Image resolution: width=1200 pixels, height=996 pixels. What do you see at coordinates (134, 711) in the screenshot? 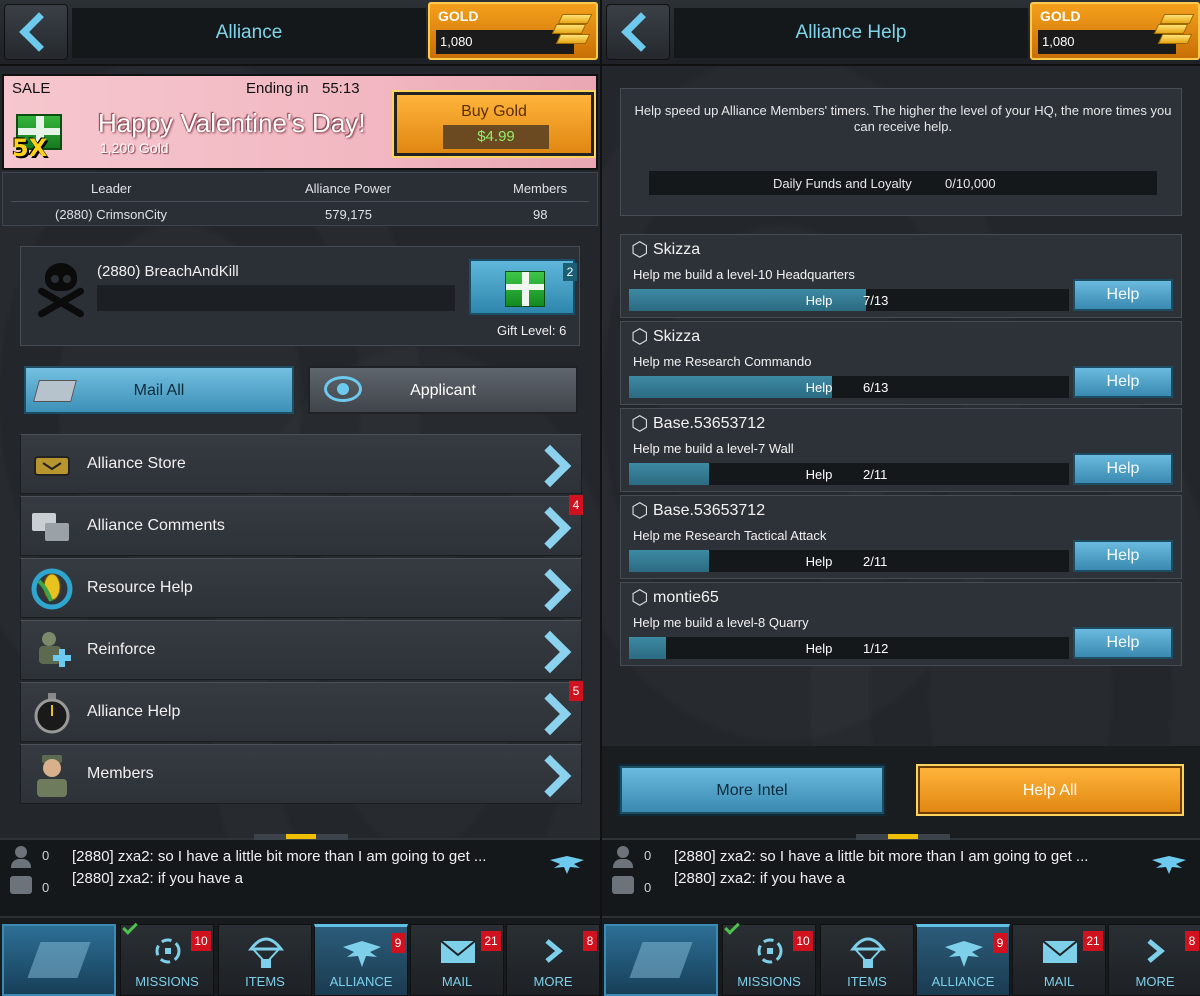
I see `menu-label: Alliance Help` at bounding box center [134, 711].